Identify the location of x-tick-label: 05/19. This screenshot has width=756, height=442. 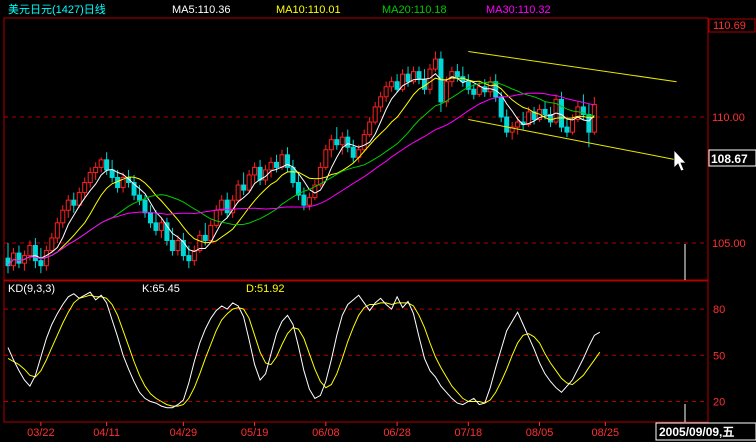
(255, 433).